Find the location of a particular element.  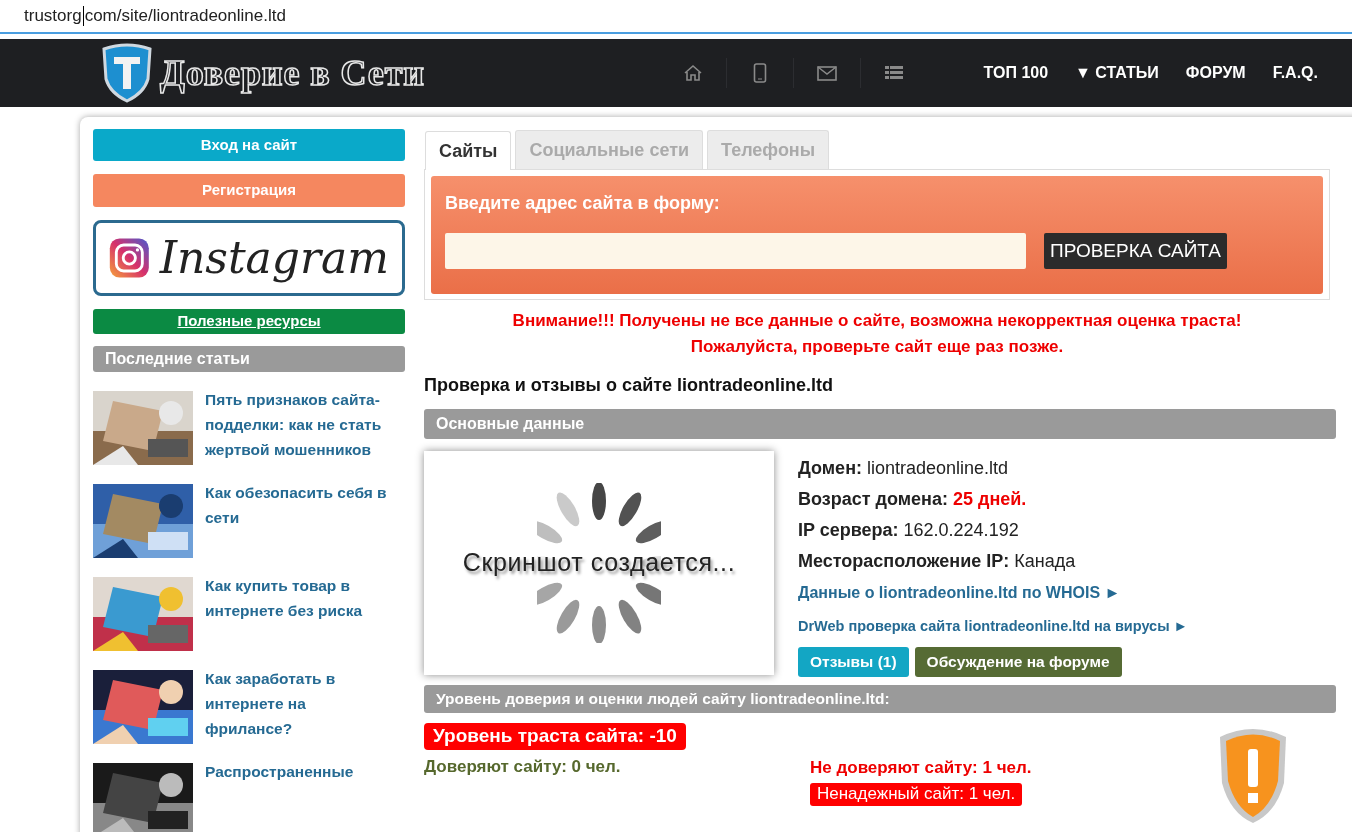

forum-button: Обсуждение на форуме is located at coordinates (1018, 662).